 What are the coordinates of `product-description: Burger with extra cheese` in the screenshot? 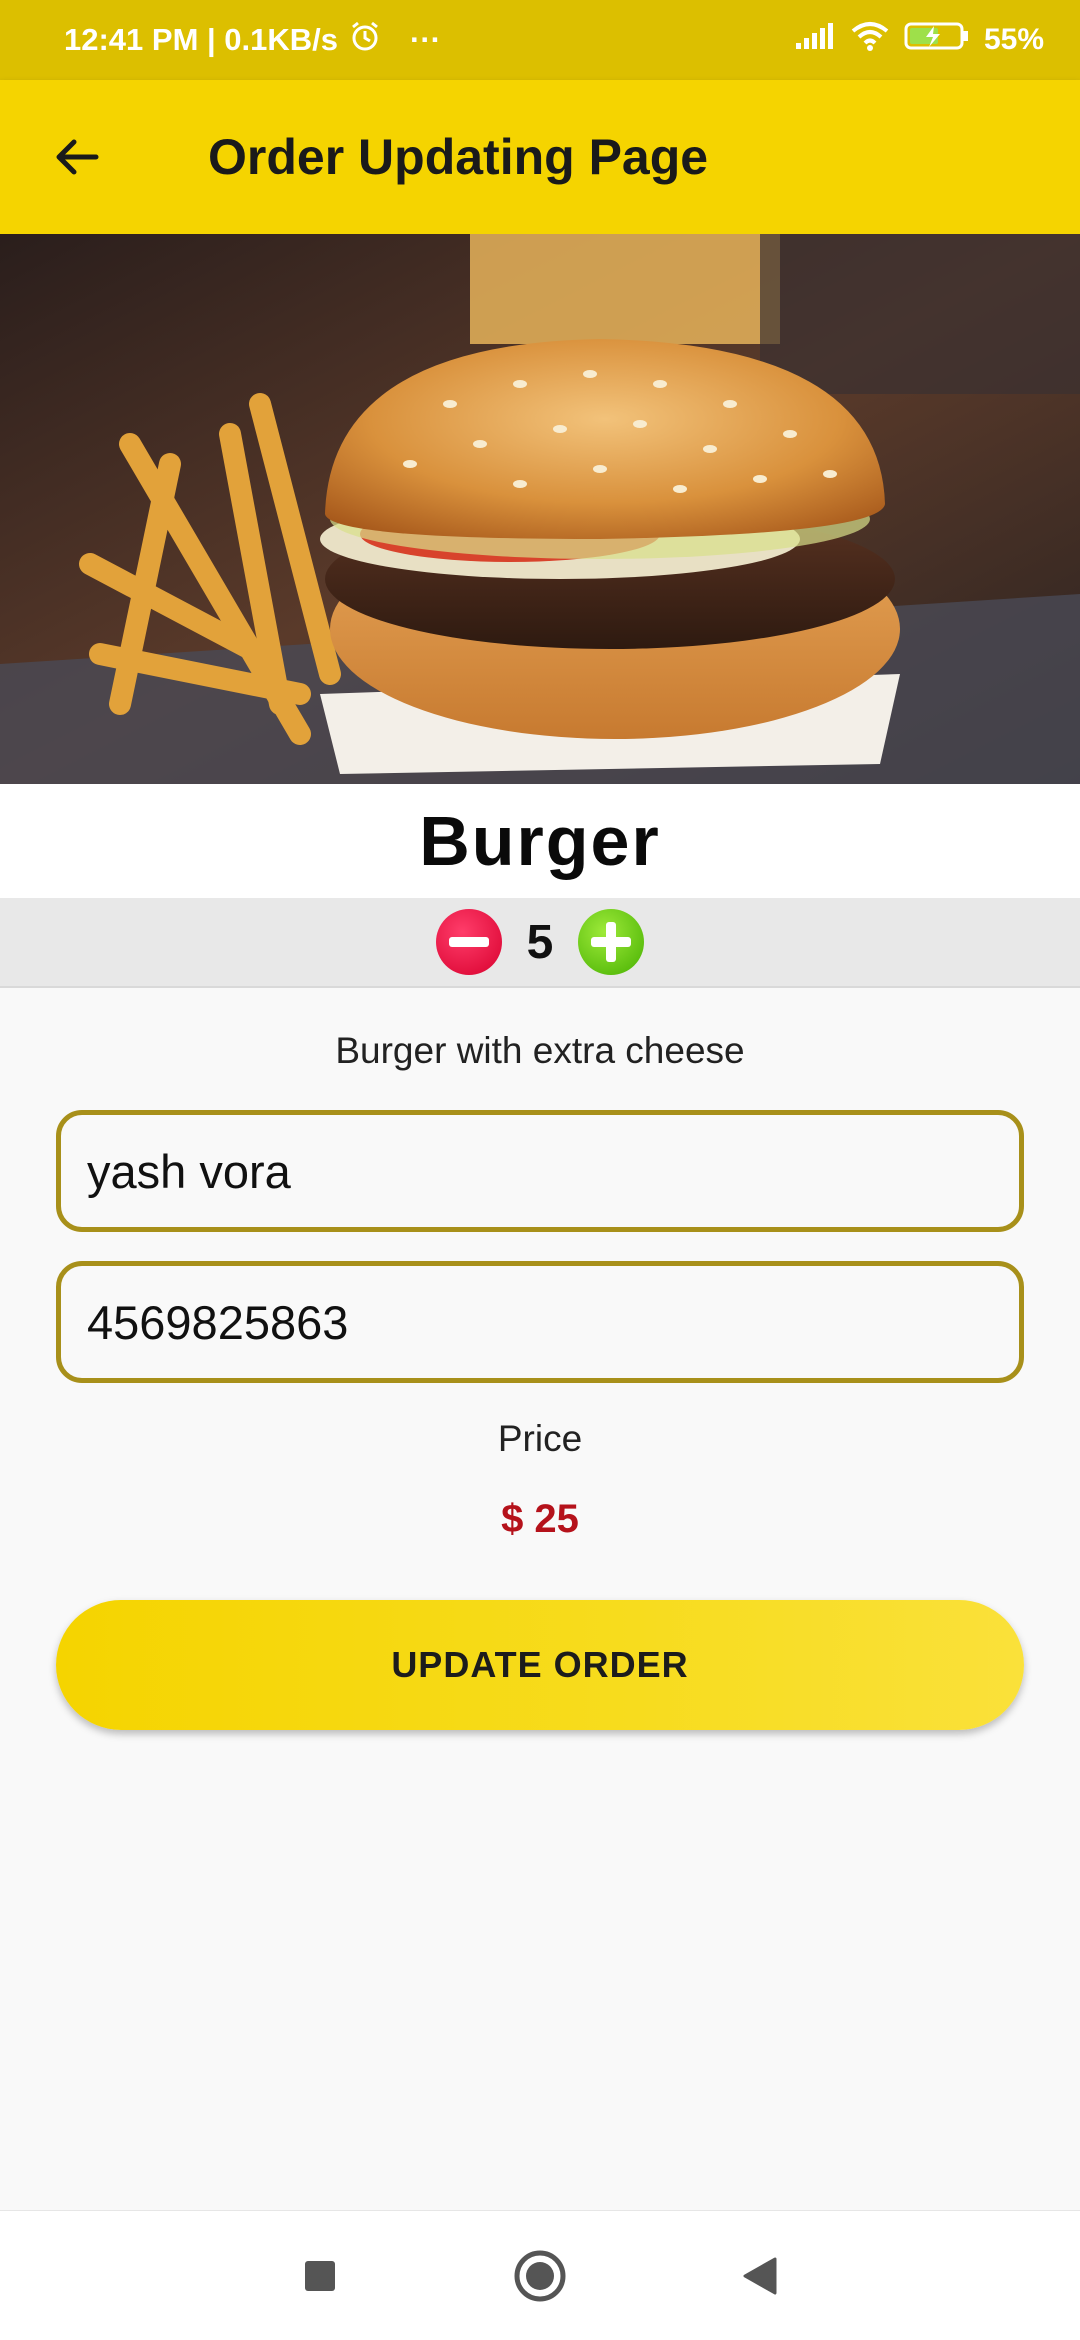 It's located at (540, 1050).